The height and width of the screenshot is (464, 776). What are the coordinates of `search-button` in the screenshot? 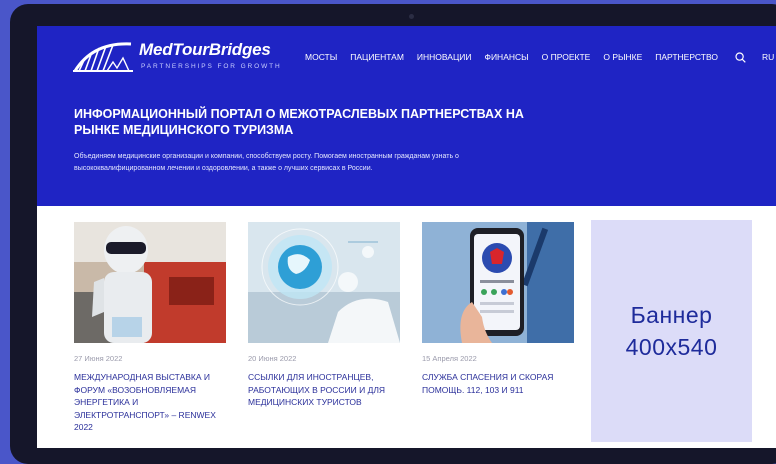 It's located at (740, 57).